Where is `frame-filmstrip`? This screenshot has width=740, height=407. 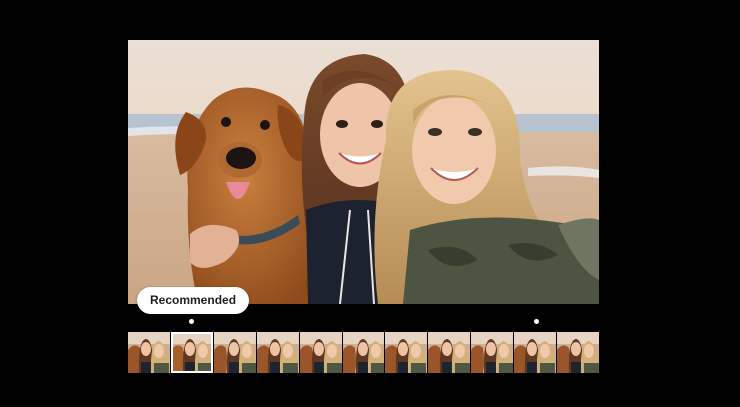 frame-filmstrip is located at coordinates (363, 352).